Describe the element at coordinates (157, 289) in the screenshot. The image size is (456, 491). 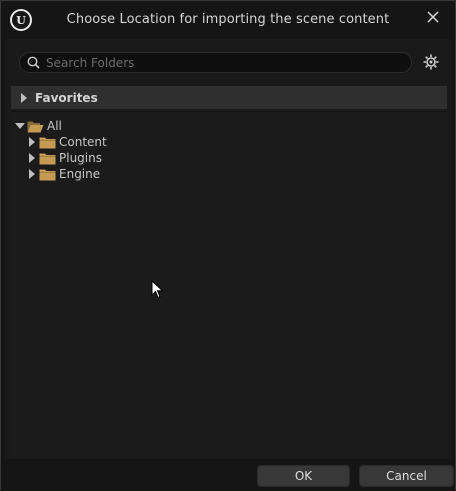
I see `mouse-cursor-icon` at that location.